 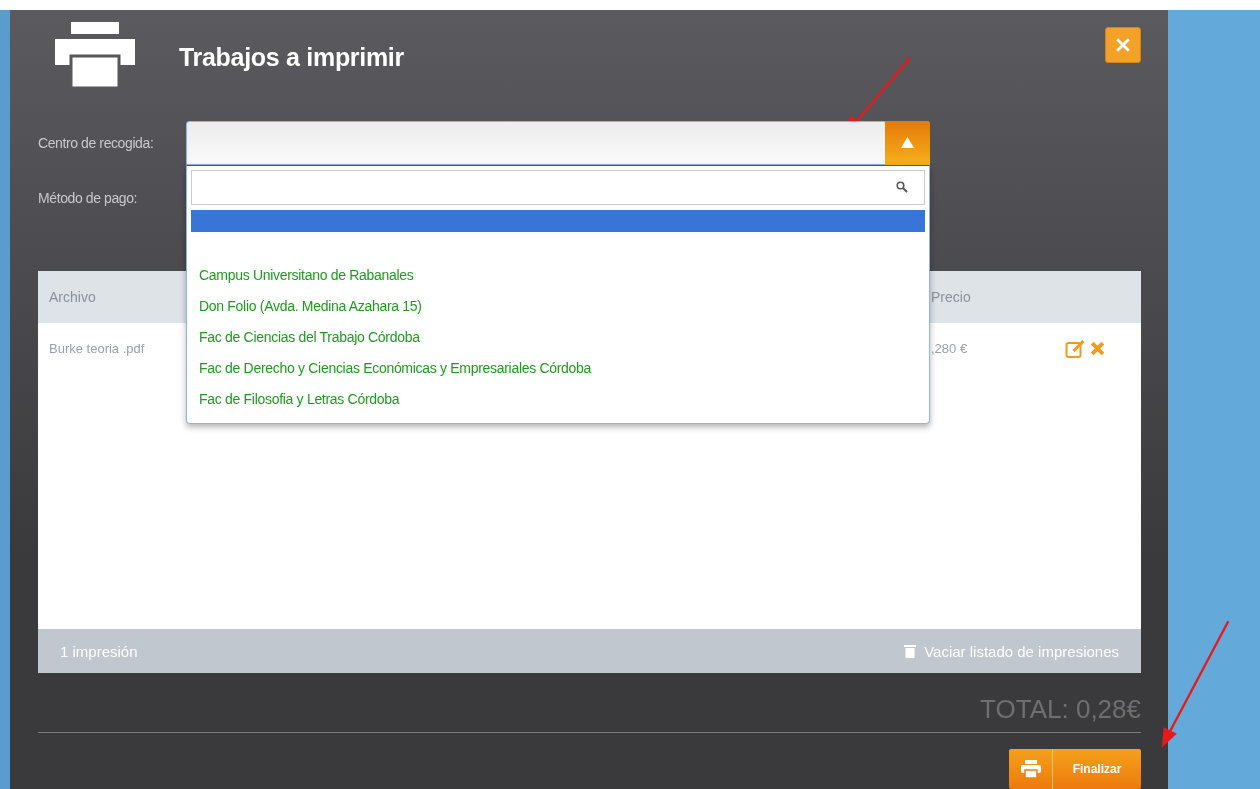 What do you see at coordinates (88, 198) in the screenshot?
I see `field-label: Método de pago:` at bounding box center [88, 198].